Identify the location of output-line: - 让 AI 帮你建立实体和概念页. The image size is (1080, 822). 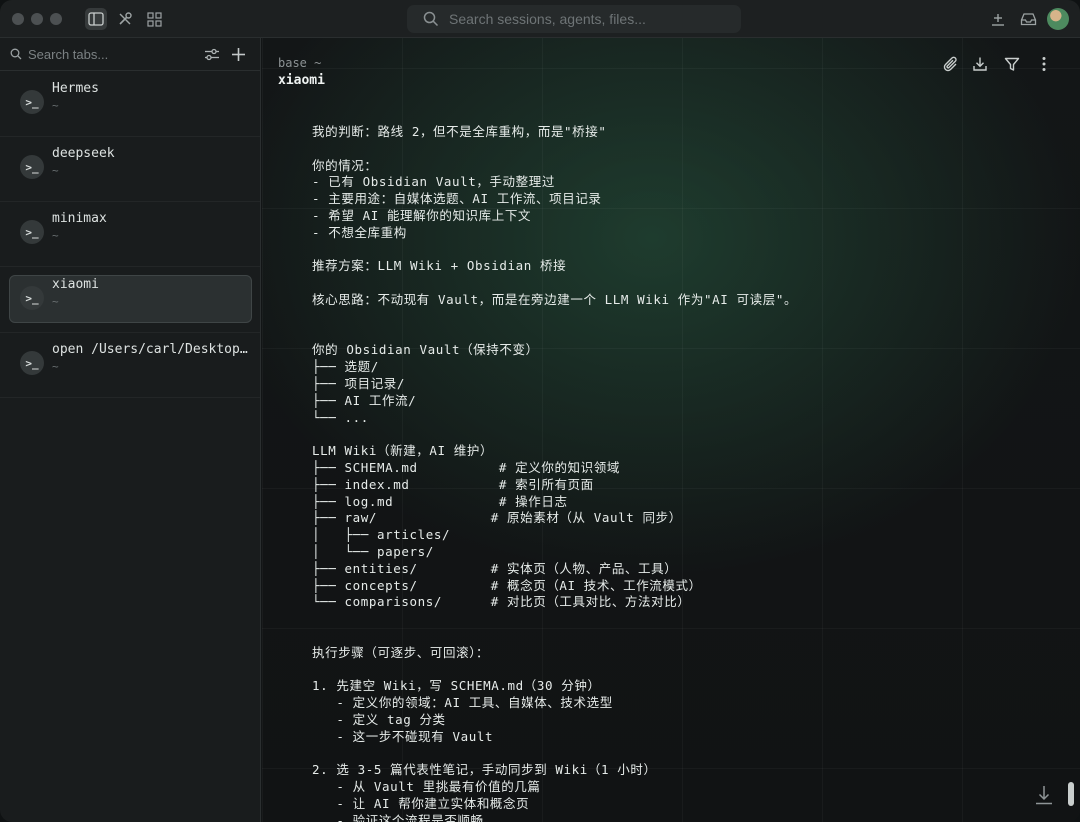
(421, 803).